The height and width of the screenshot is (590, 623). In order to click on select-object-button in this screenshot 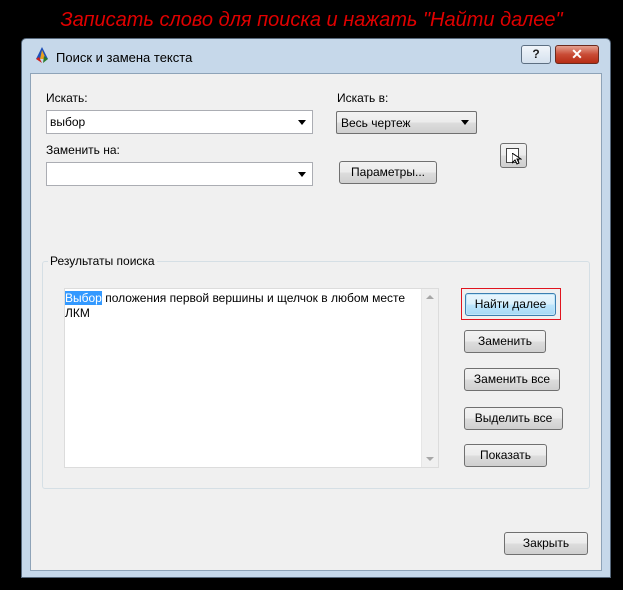, I will do `click(513, 155)`.